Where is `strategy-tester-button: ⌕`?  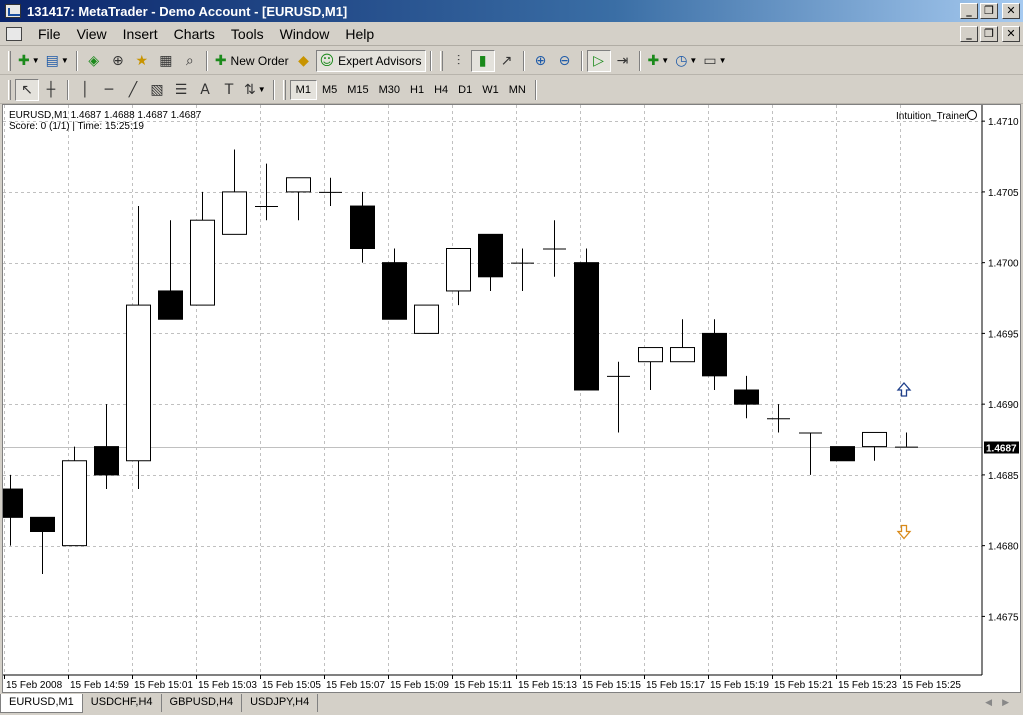 strategy-tester-button: ⌕ is located at coordinates (190, 61).